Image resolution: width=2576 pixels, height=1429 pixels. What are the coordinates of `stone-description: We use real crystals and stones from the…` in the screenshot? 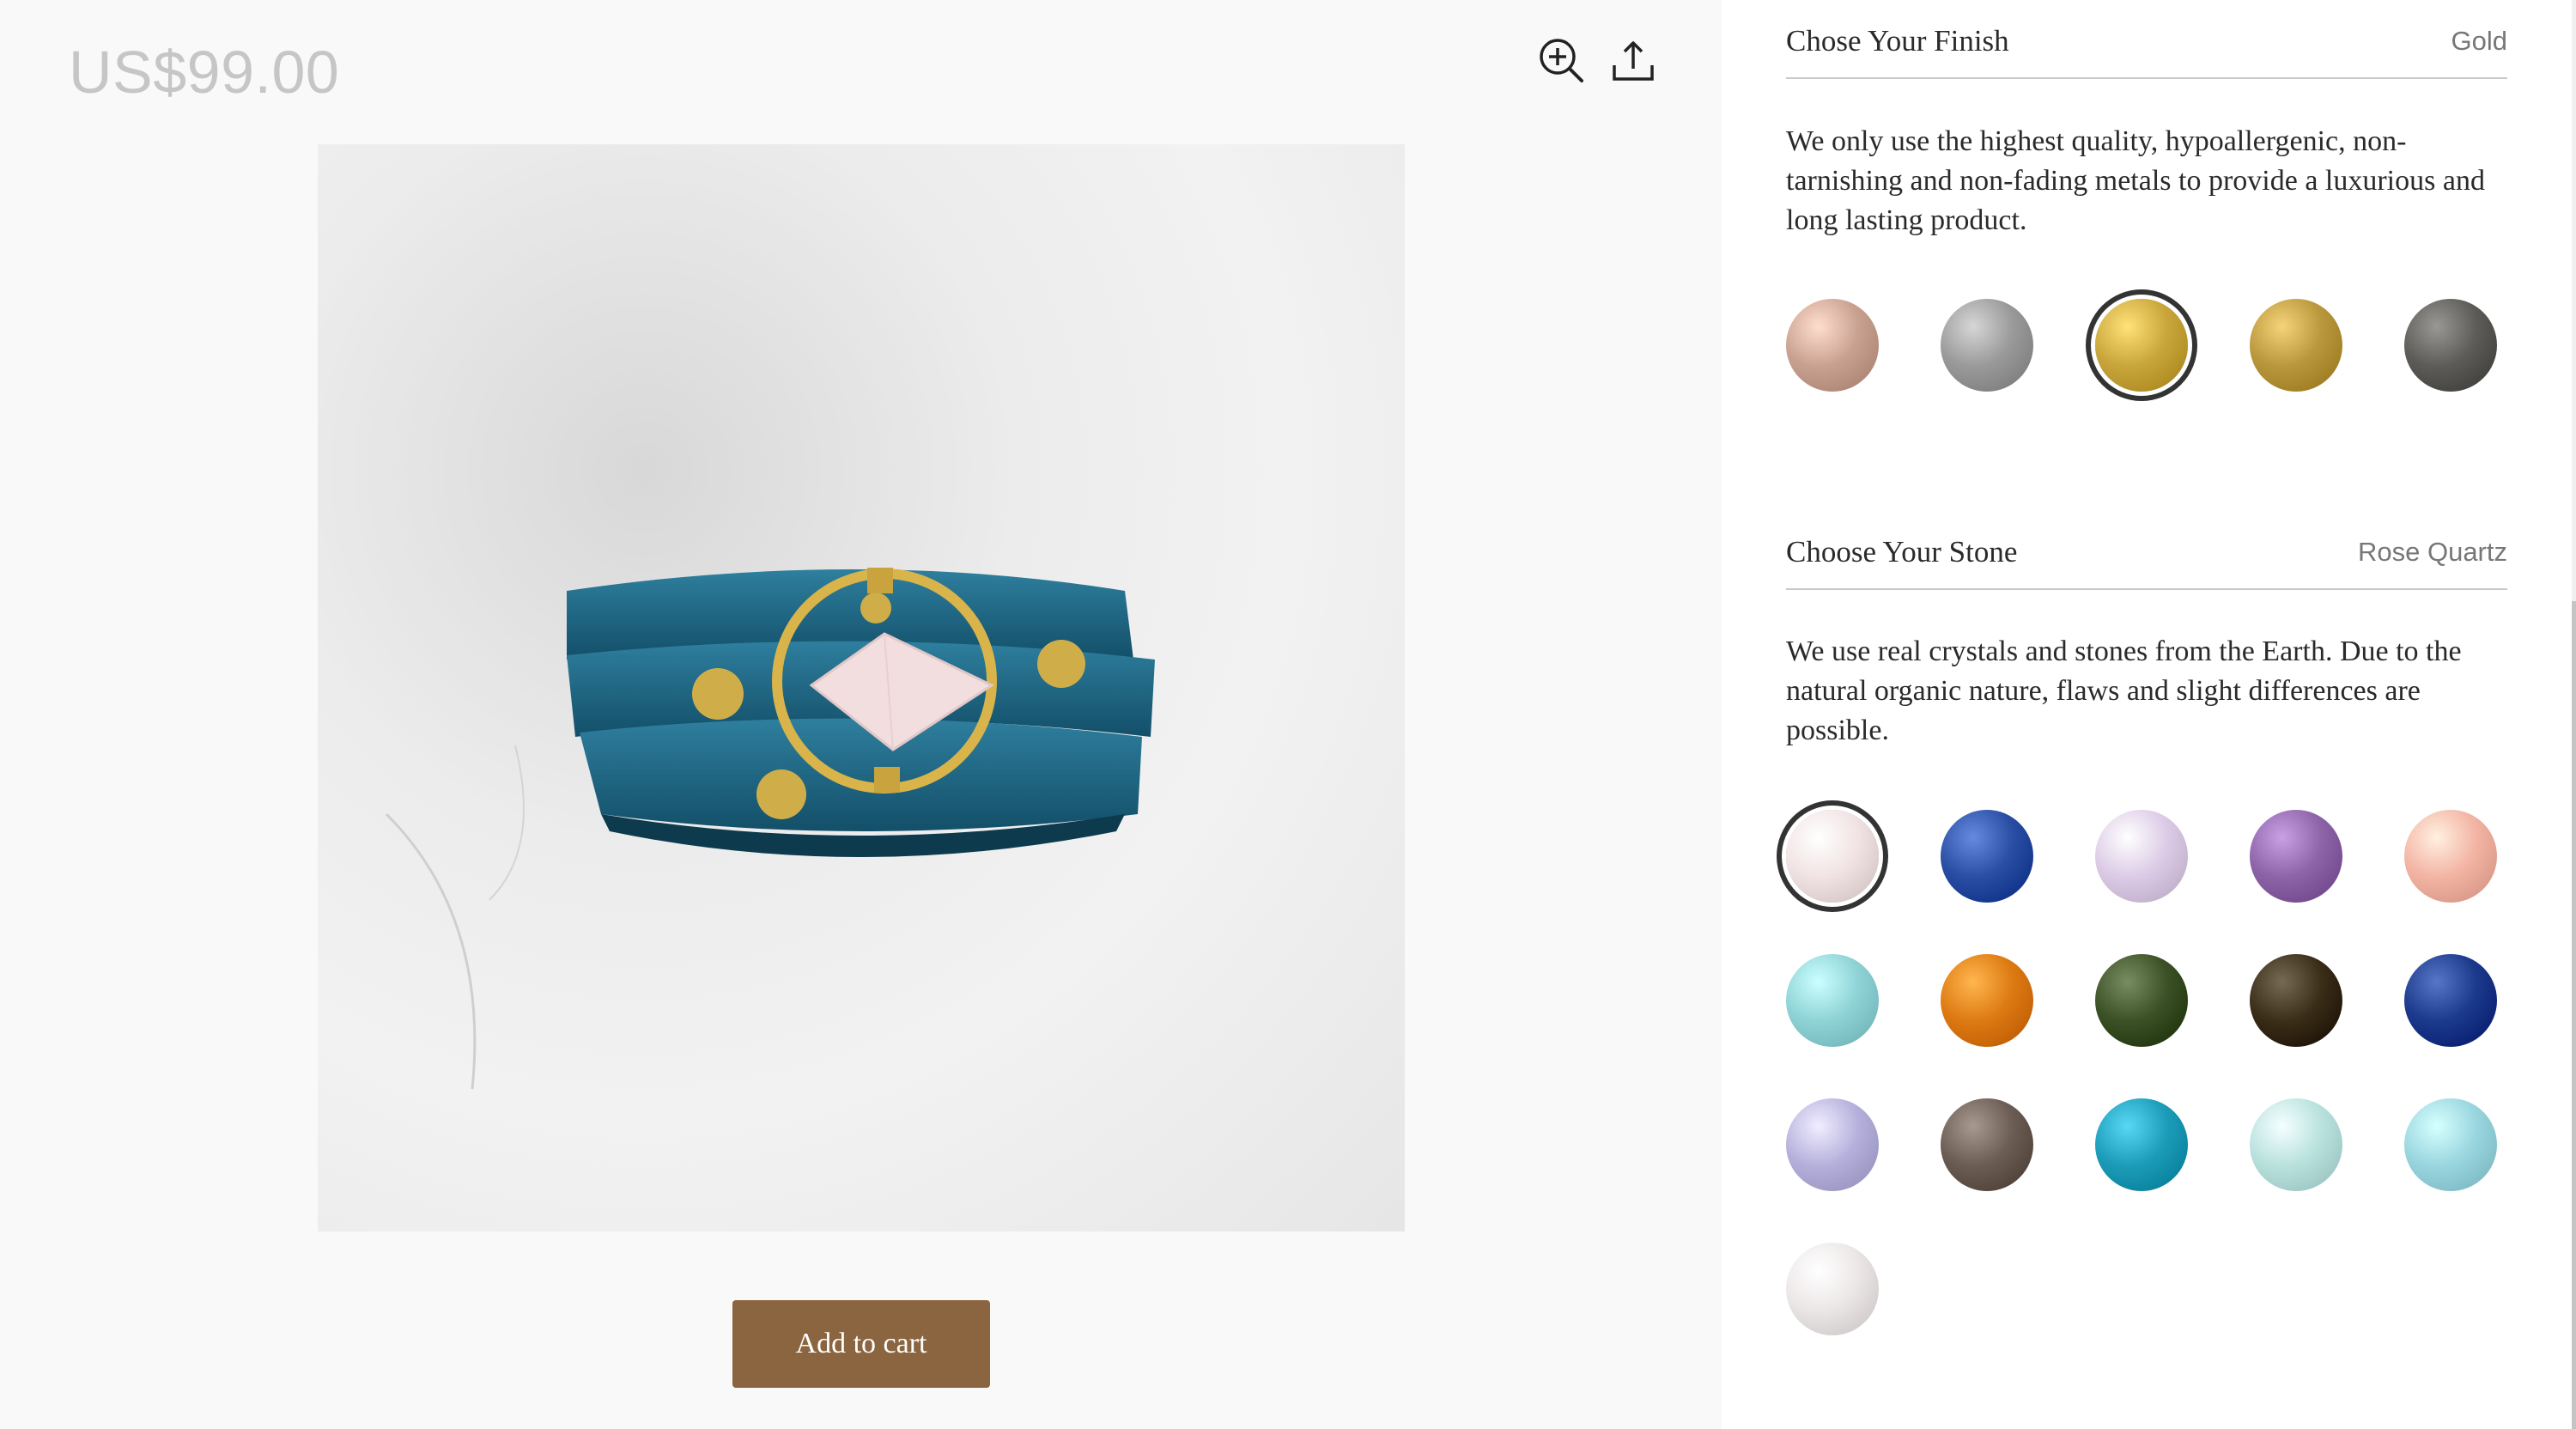 It's located at (2124, 690).